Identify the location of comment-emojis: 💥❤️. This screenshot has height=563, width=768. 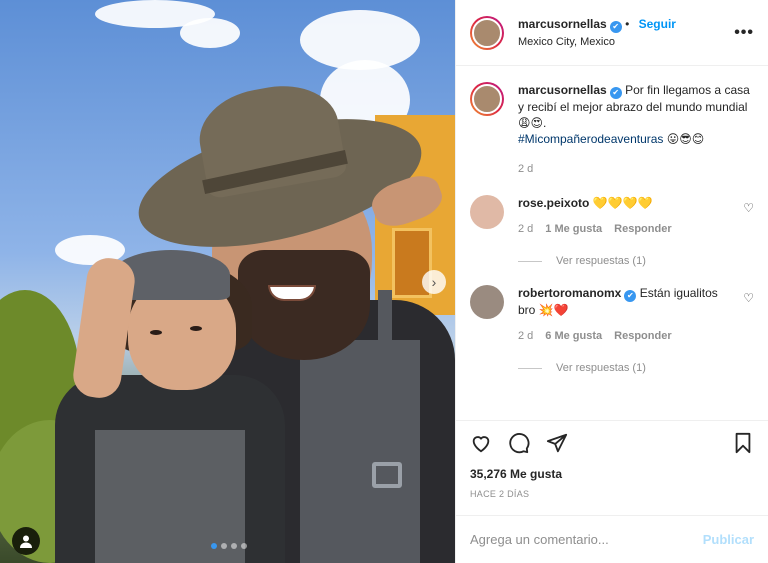
(553, 310).